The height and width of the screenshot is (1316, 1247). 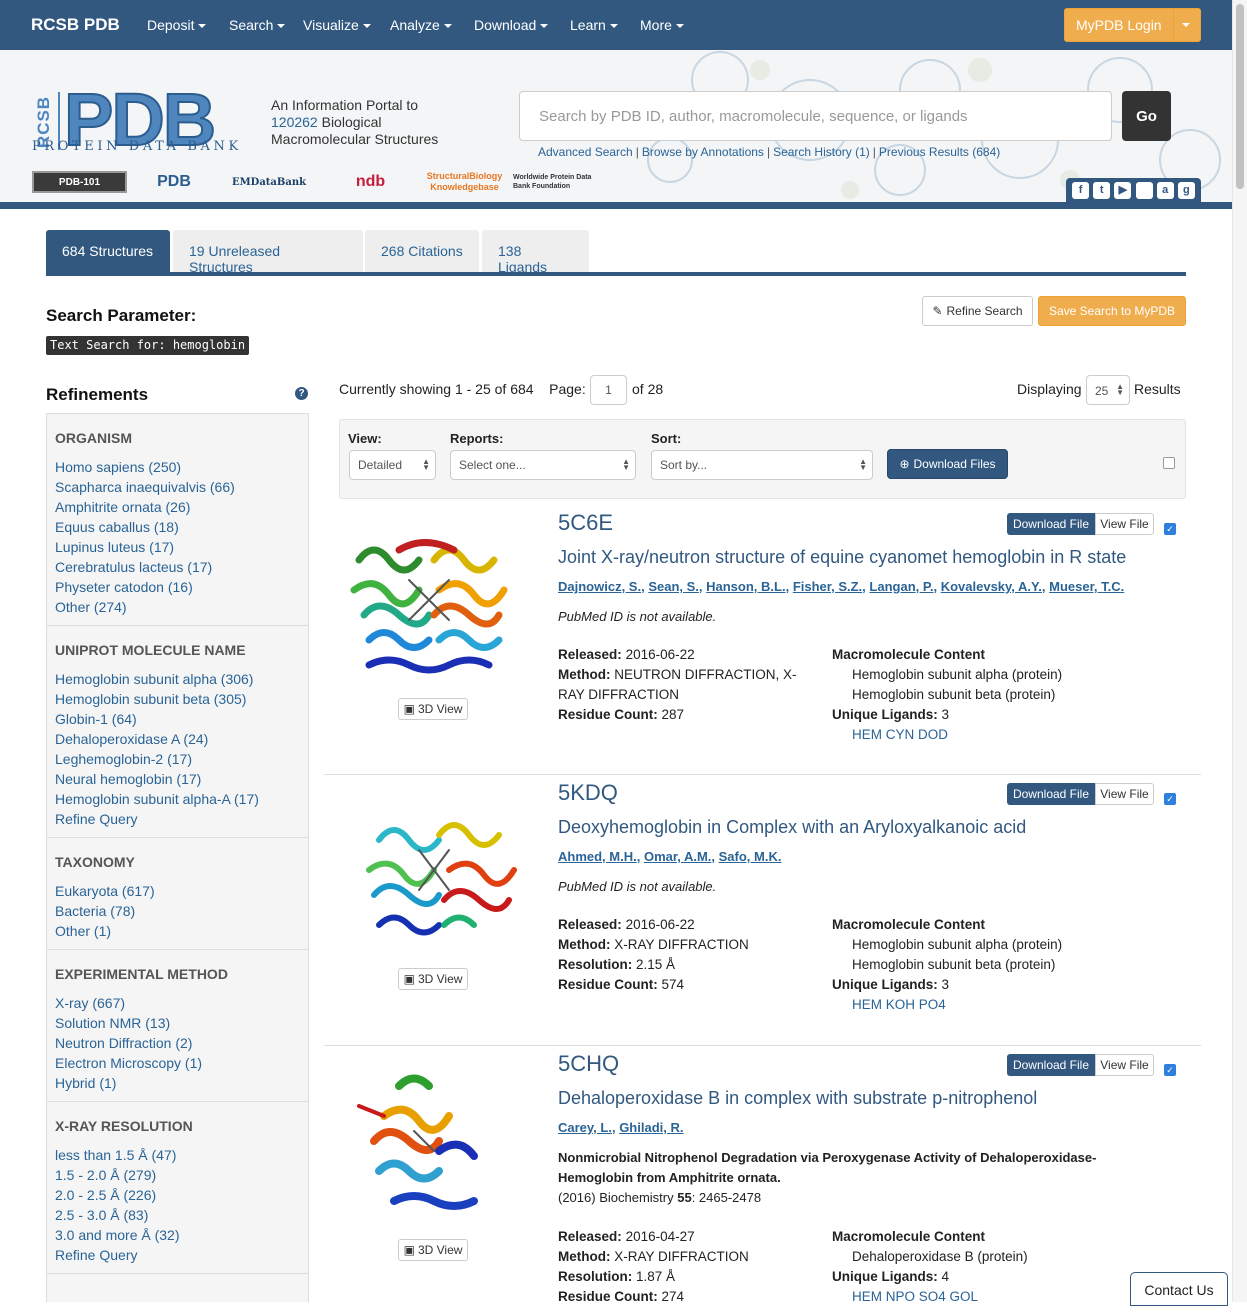 What do you see at coordinates (177, 587) in the screenshot?
I see `refinement-item: Physeter catodon (16)` at bounding box center [177, 587].